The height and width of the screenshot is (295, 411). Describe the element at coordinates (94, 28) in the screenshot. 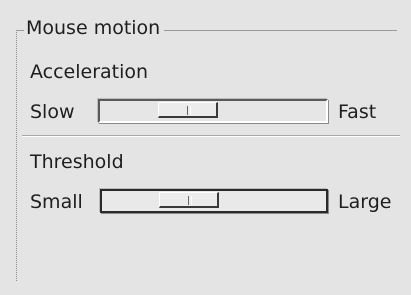

I see `mouse-motion-group-title: Mouse motion` at that location.